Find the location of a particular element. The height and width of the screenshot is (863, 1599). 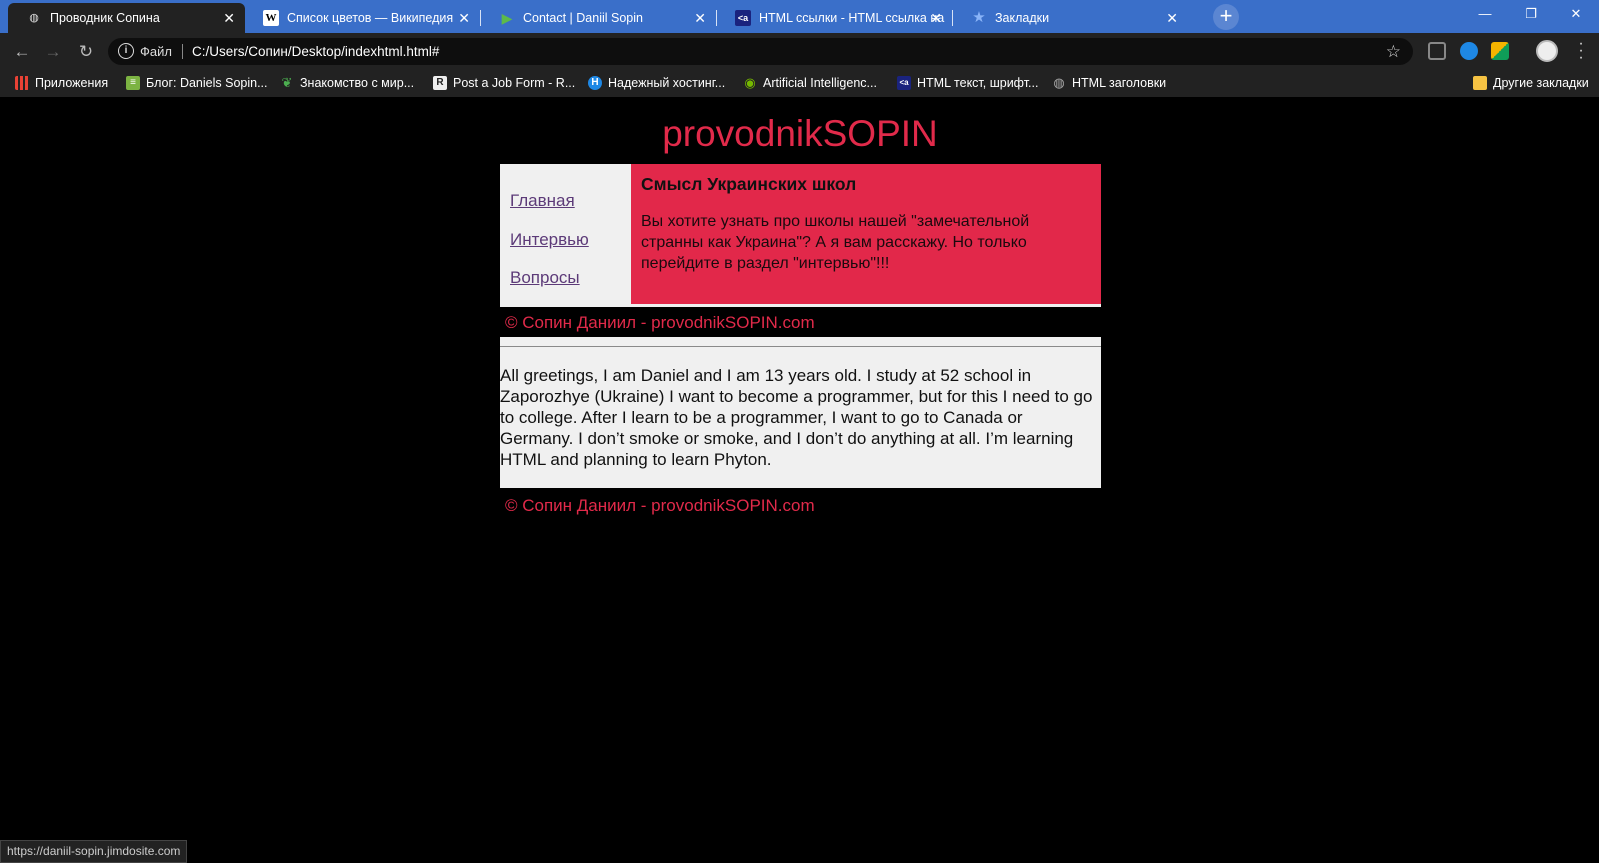

tab-title: Проводник Сопина is located at coordinates (105, 18).